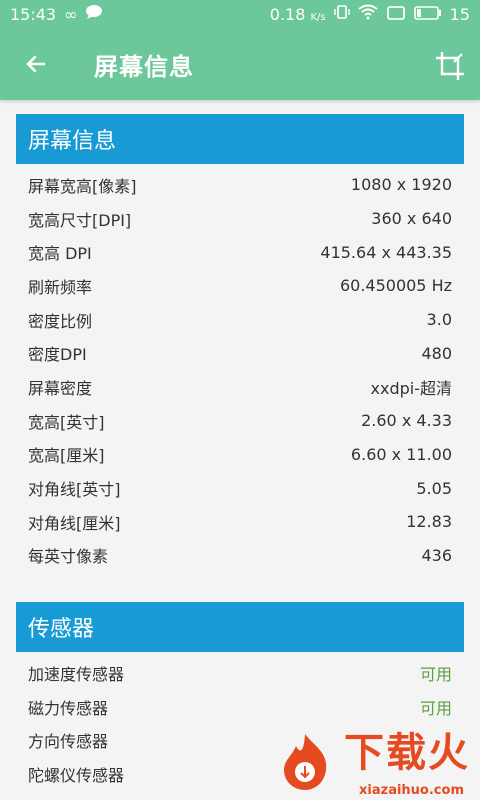 The height and width of the screenshot is (800, 480). I want to click on list-item: 每英寸像素 436, so click(240, 556).